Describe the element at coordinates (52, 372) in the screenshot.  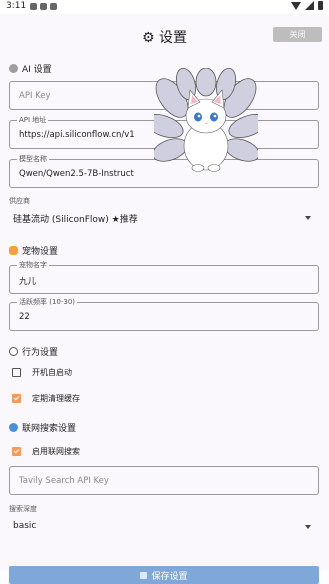
I see `autostart-label: 开机自启动` at that location.